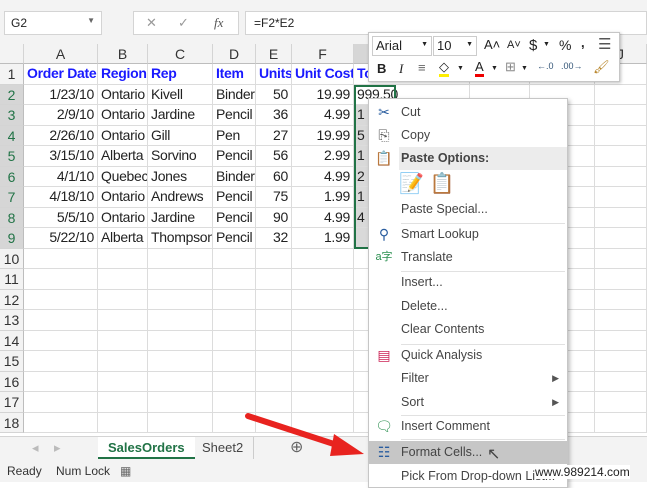 The image size is (647, 488). I want to click on row-header: 3, so click(12, 115).